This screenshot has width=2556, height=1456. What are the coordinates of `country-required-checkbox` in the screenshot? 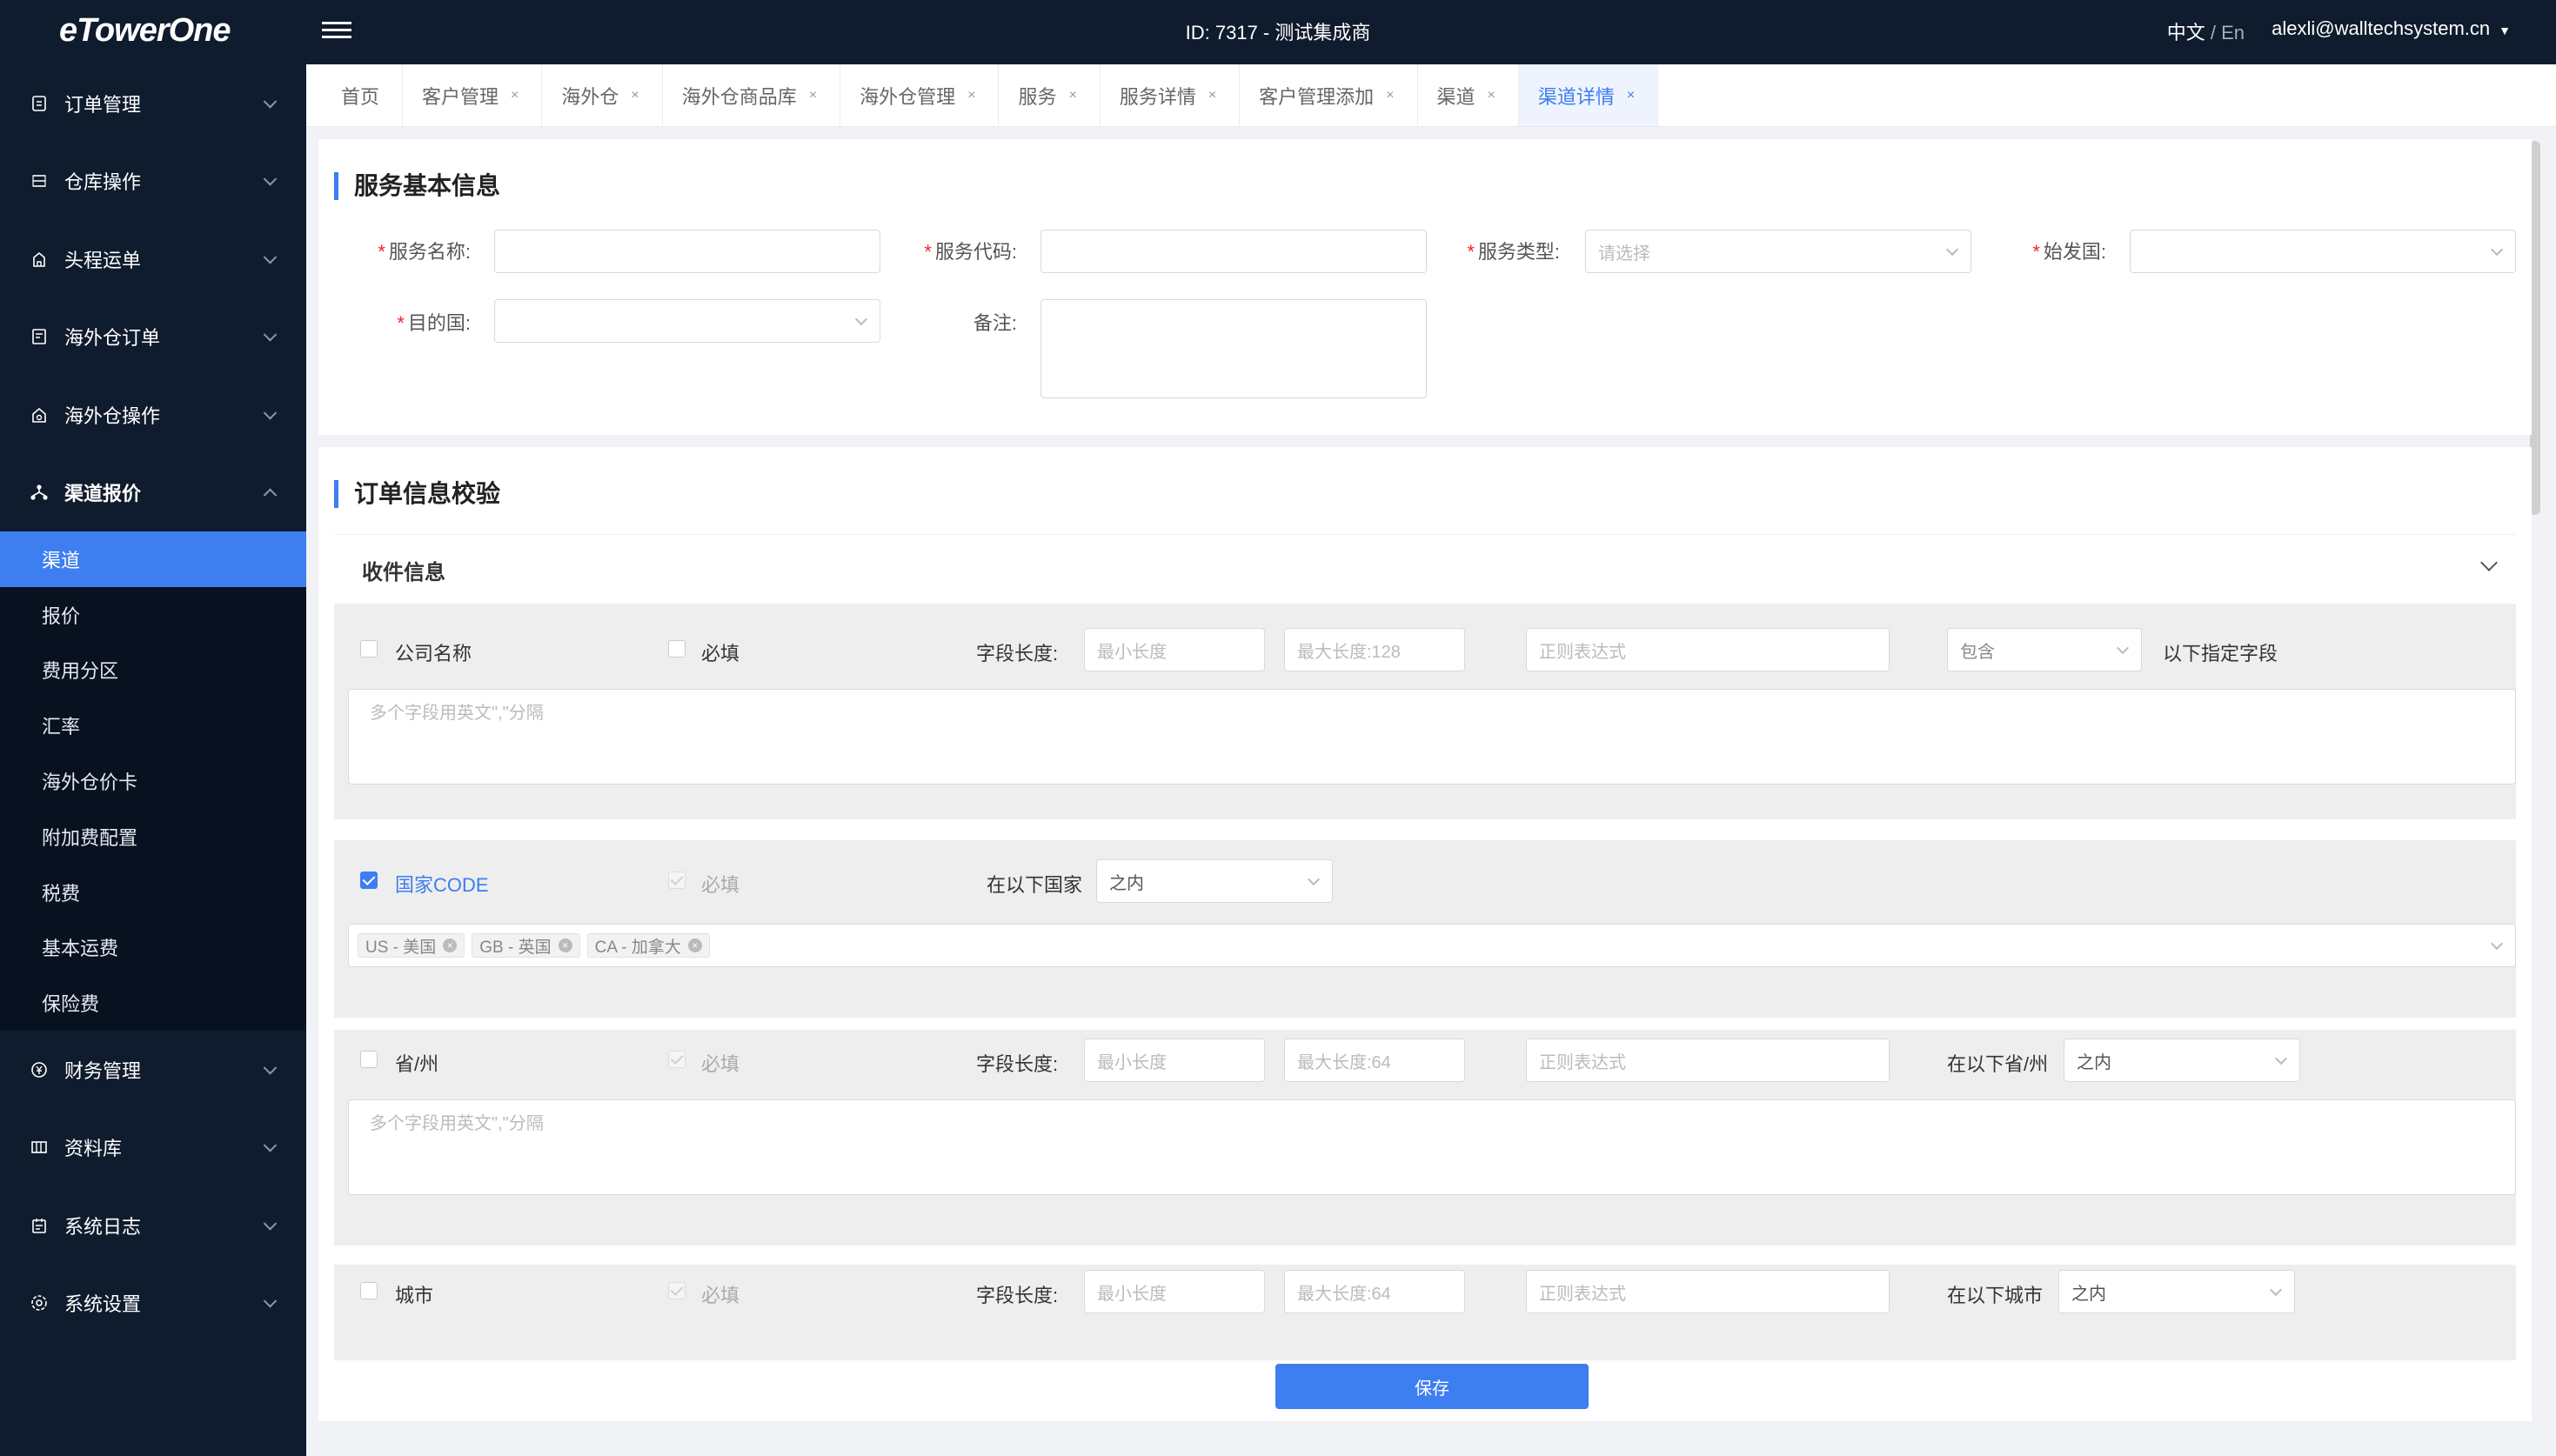 It's located at (677, 880).